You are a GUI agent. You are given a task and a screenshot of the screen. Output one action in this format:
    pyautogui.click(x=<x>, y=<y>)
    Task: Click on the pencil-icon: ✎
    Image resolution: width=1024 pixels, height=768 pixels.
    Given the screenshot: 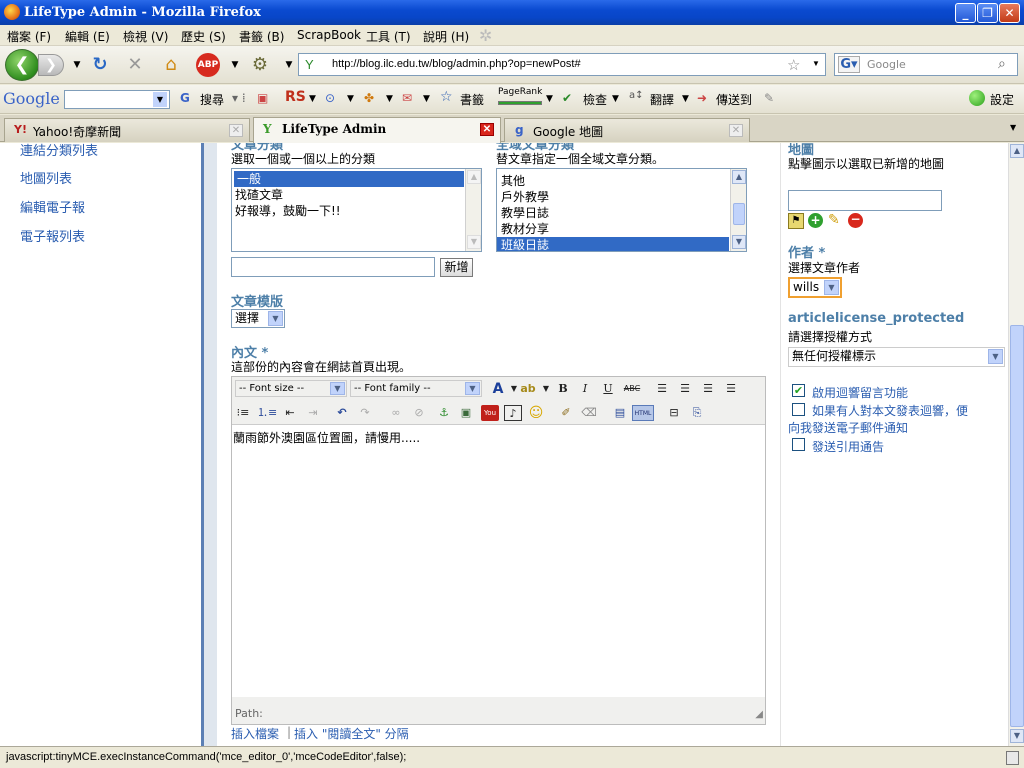 What is the action you would take?
    pyautogui.click(x=769, y=98)
    